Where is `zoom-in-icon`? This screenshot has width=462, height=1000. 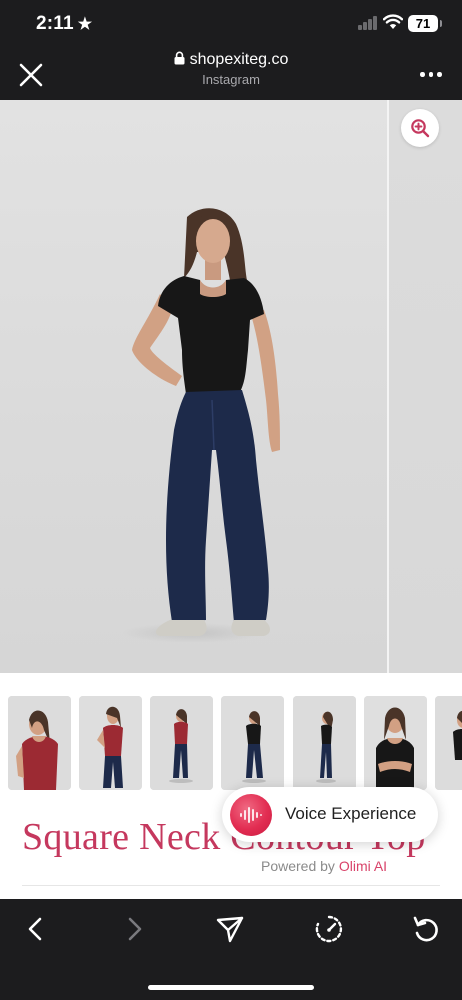 zoom-in-icon is located at coordinates (420, 128).